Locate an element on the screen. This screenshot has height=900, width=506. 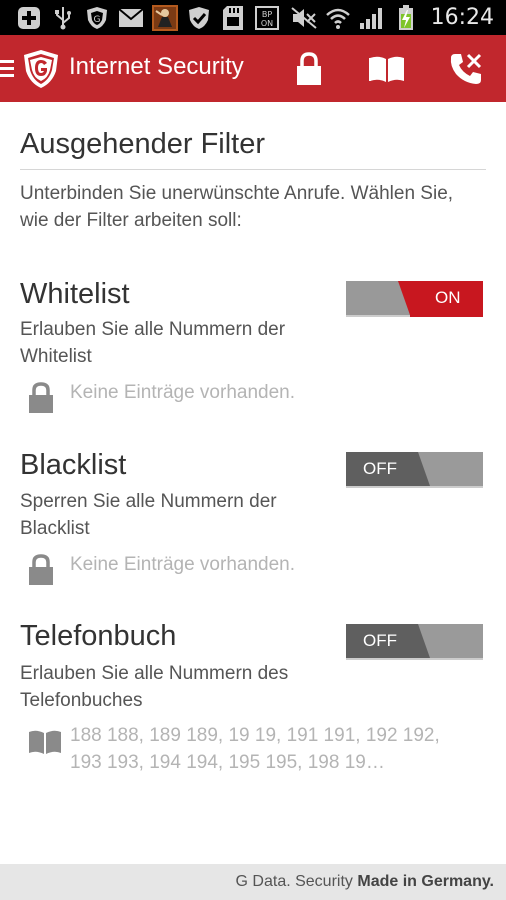
footer-tagline: Made in Germany. is located at coordinates (425, 881).